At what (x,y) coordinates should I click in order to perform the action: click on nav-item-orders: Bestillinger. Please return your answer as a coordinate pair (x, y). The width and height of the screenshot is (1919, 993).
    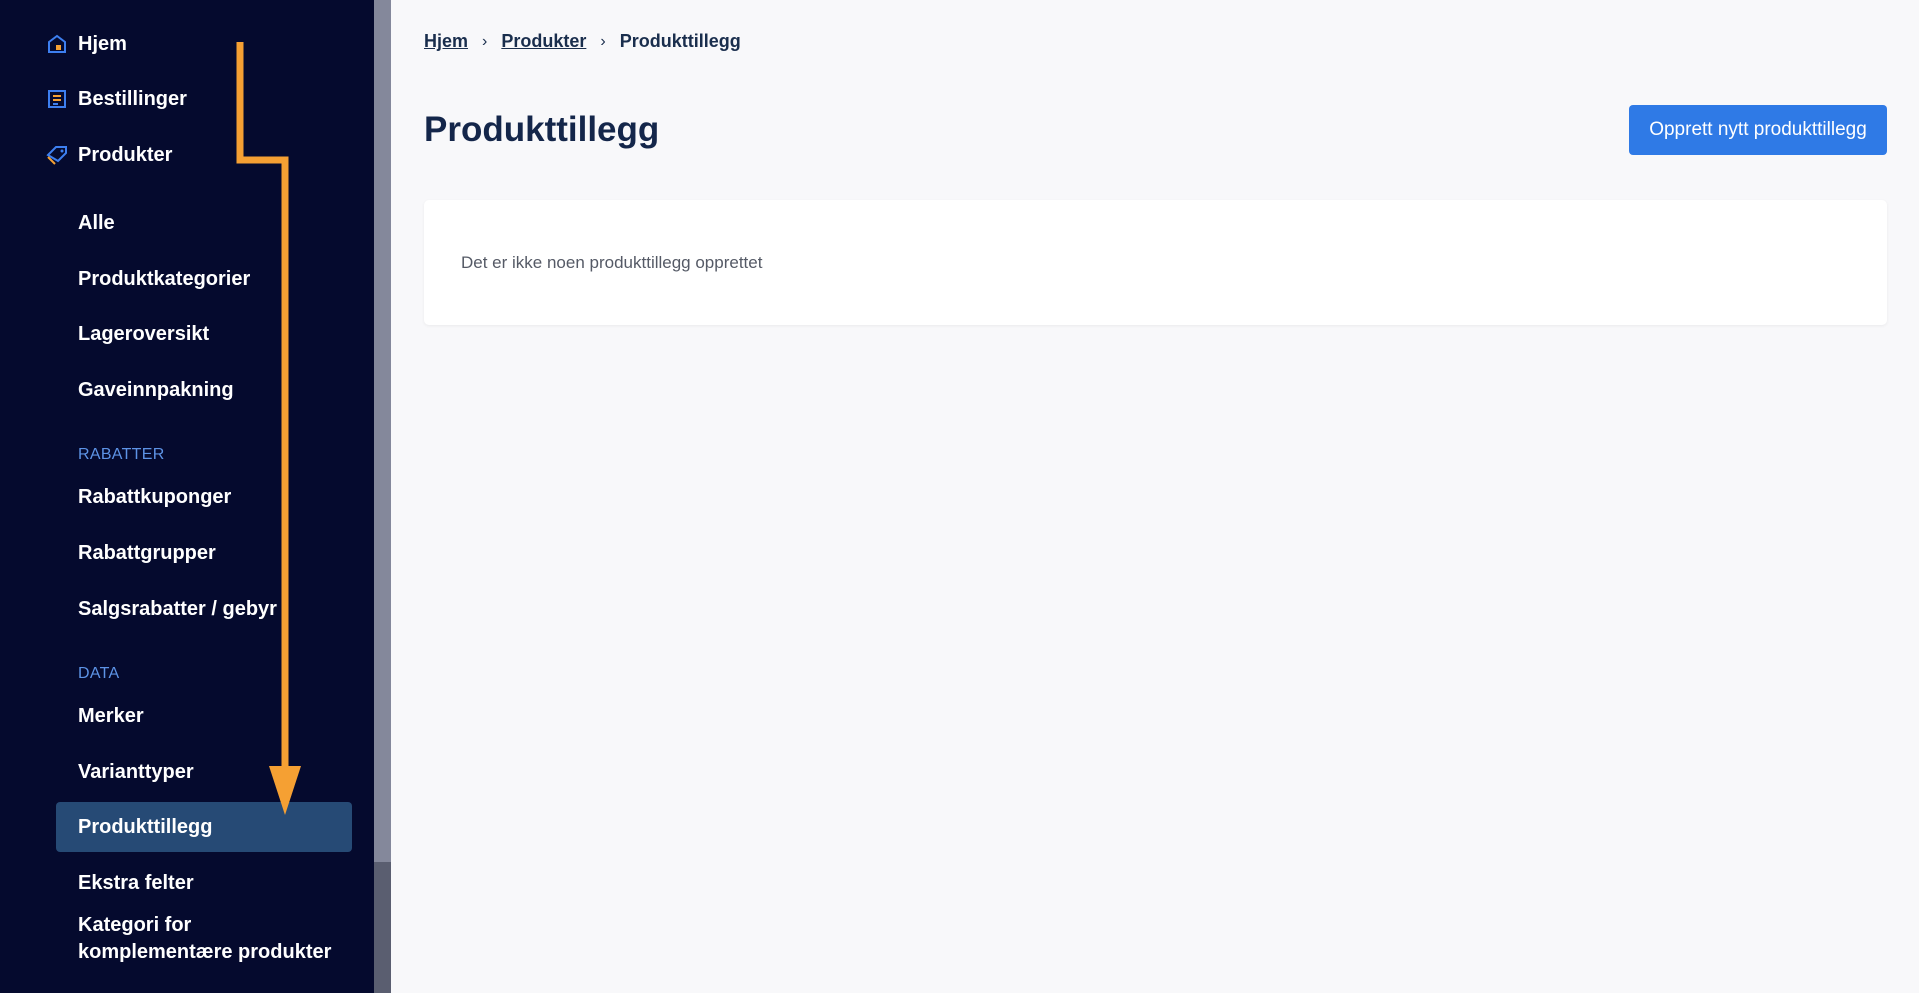
    Looking at the image, I should click on (116, 99).